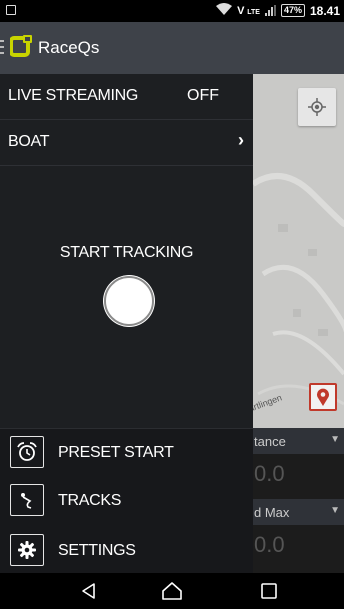 Image resolution: width=344 pixels, height=609 pixels. Describe the element at coordinates (224, 10) in the screenshot. I see `wifi-icon` at that location.